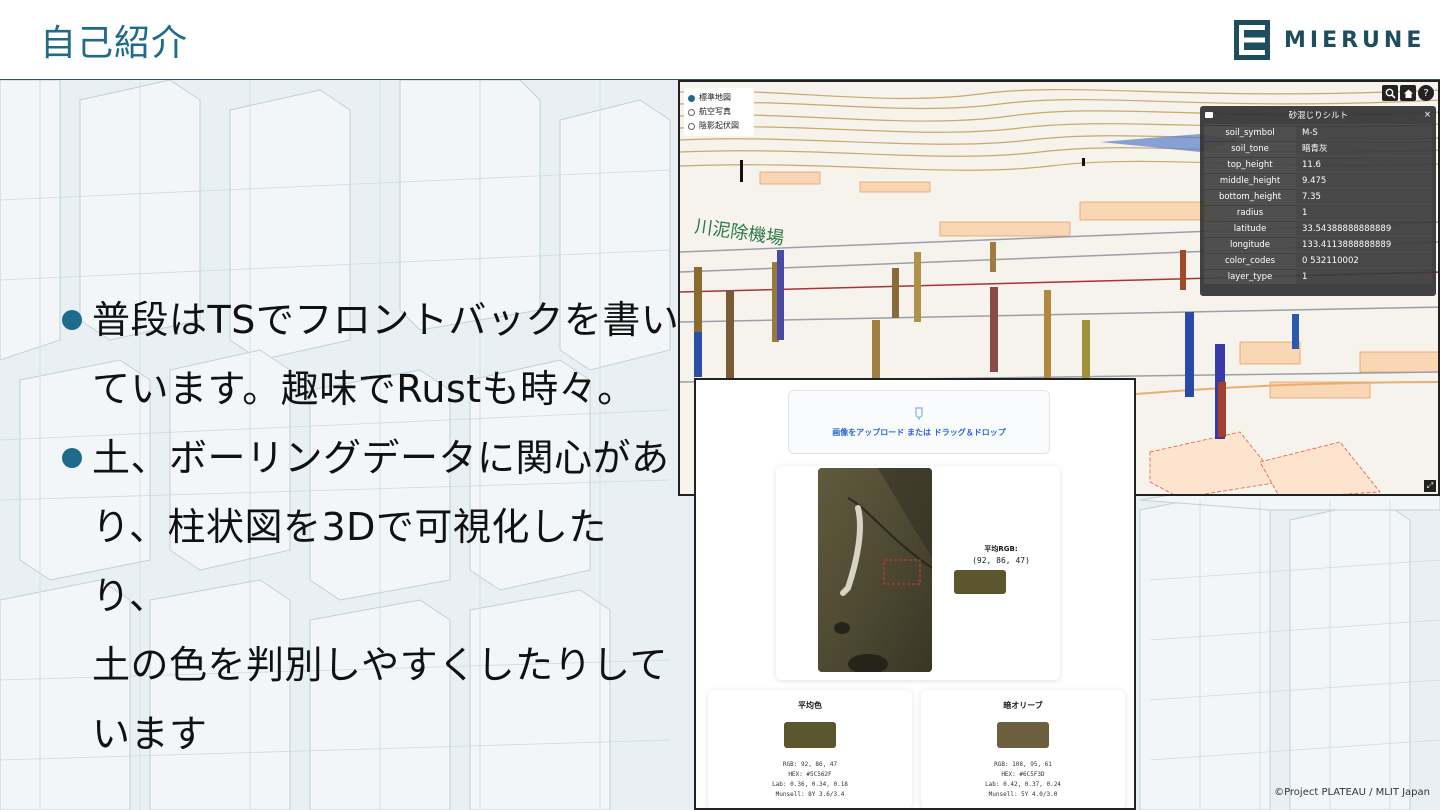  I want to click on info-row: layer_type 1, so click(1318, 276).